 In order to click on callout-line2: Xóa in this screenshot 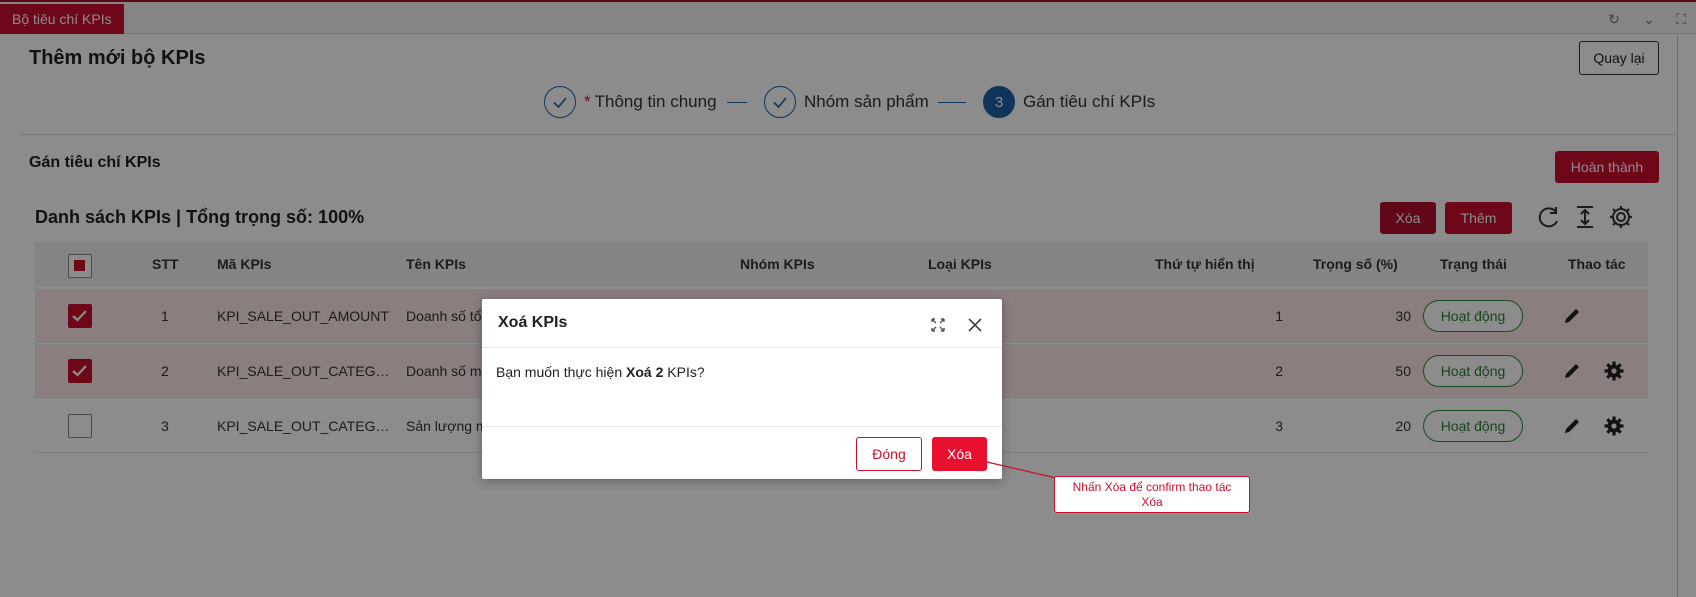, I will do `click(1152, 502)`.